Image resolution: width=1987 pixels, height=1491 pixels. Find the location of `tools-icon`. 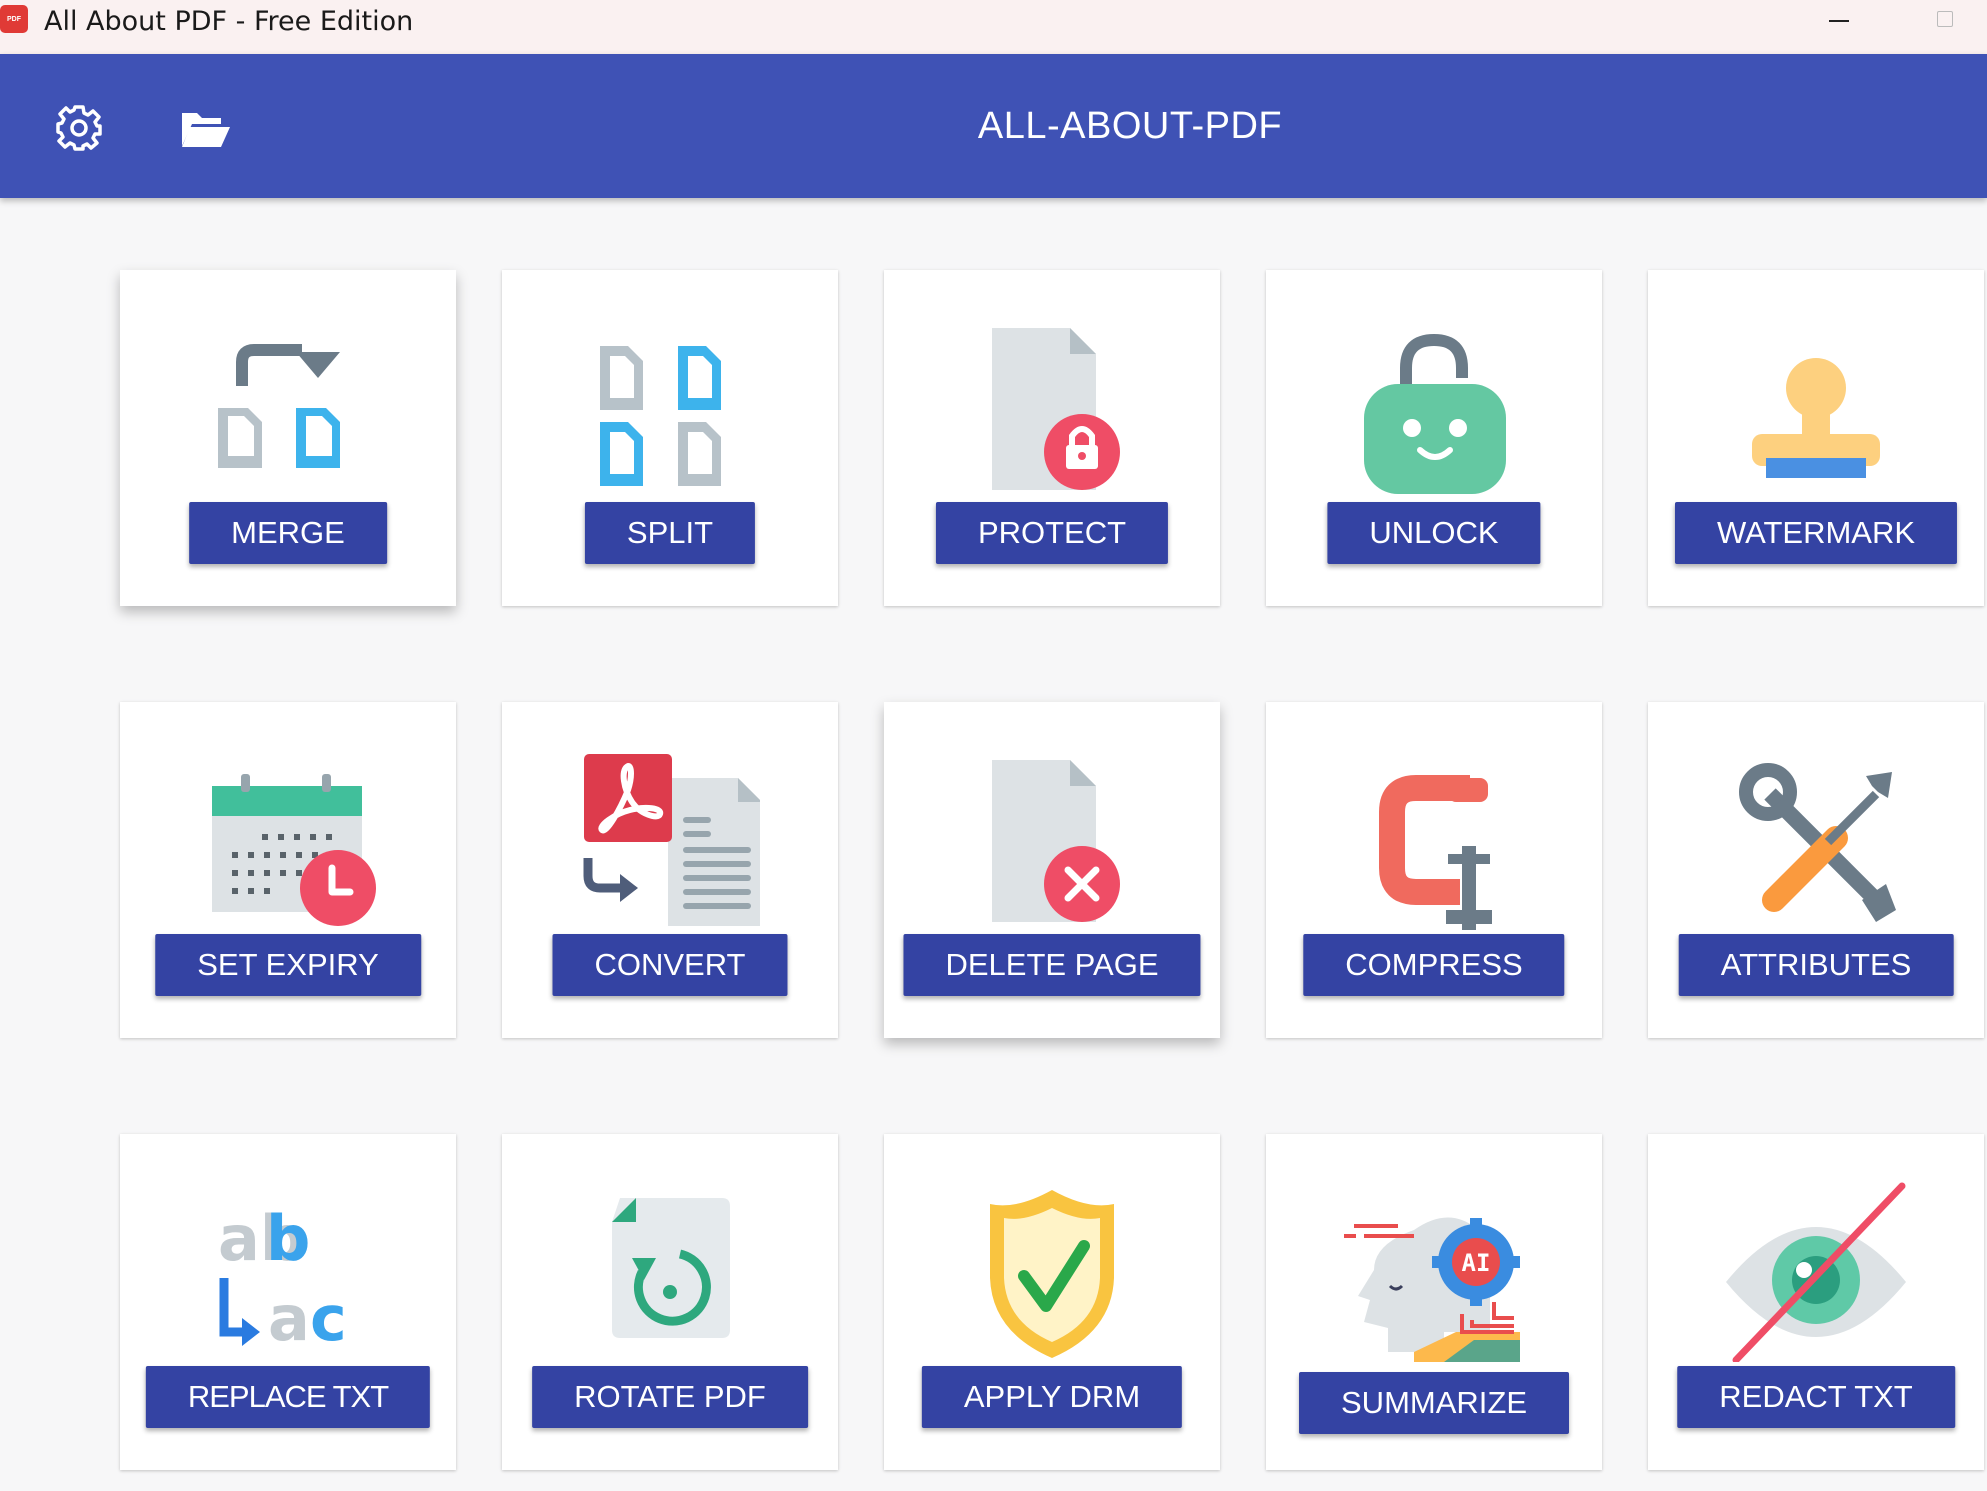

tools-icon is located at coordinates (1817, 842).